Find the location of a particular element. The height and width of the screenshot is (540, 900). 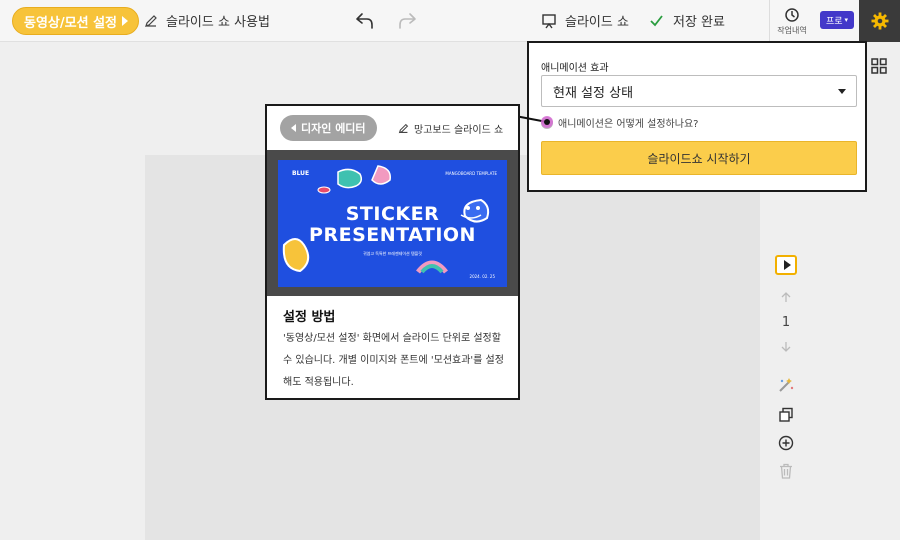

undo-icon is located at coordinates (364, 21).